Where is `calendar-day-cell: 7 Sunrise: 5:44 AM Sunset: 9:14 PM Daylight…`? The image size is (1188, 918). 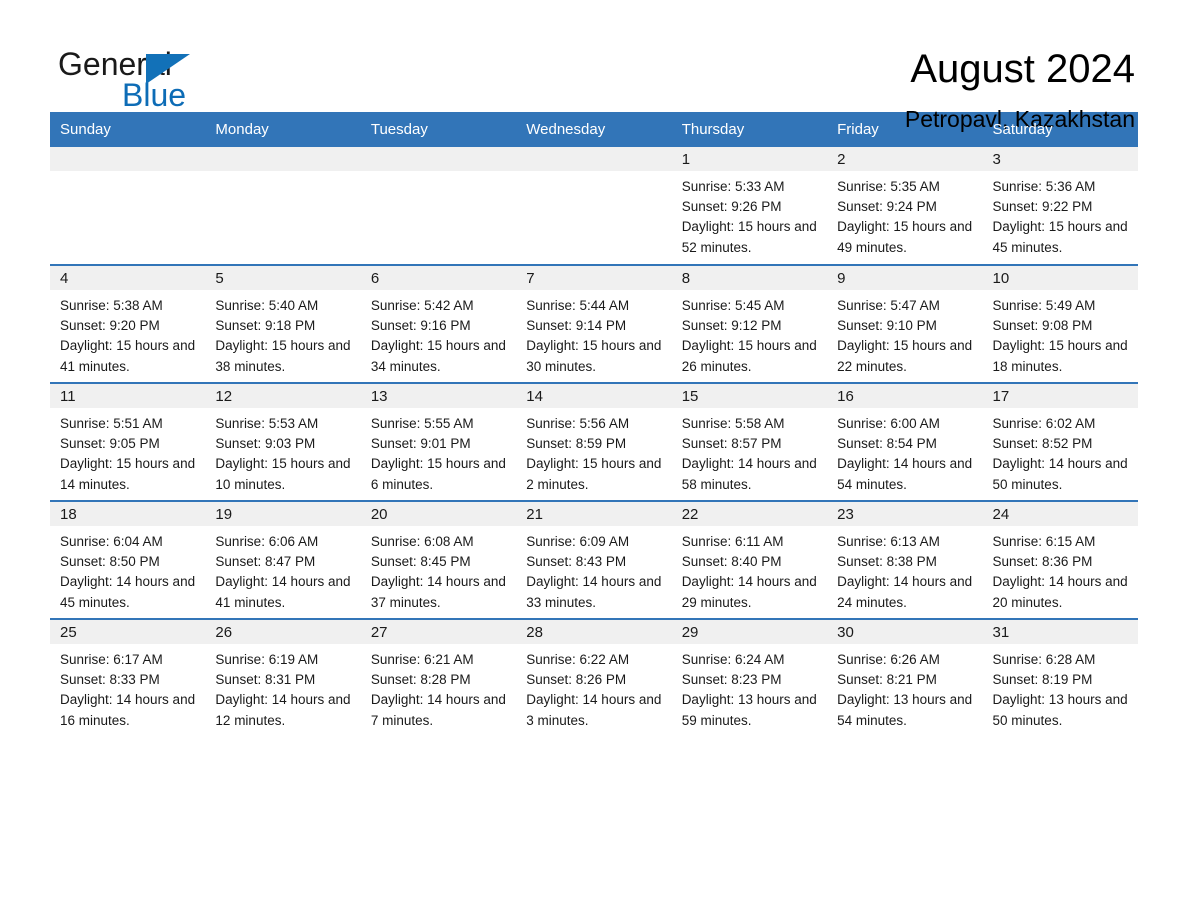 calendar-day-cell: 7 Sunrise: 5:44 AM Sunset: 9:14 PM Daylight… is located at coordinates (594, 323).